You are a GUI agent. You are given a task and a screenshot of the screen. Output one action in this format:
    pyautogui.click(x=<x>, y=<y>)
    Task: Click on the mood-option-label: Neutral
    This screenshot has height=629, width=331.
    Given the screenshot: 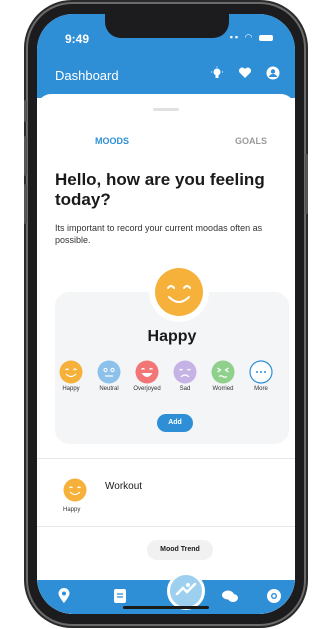 What is the action you would take?
    pyautogui.click(x=109, y=389)
    